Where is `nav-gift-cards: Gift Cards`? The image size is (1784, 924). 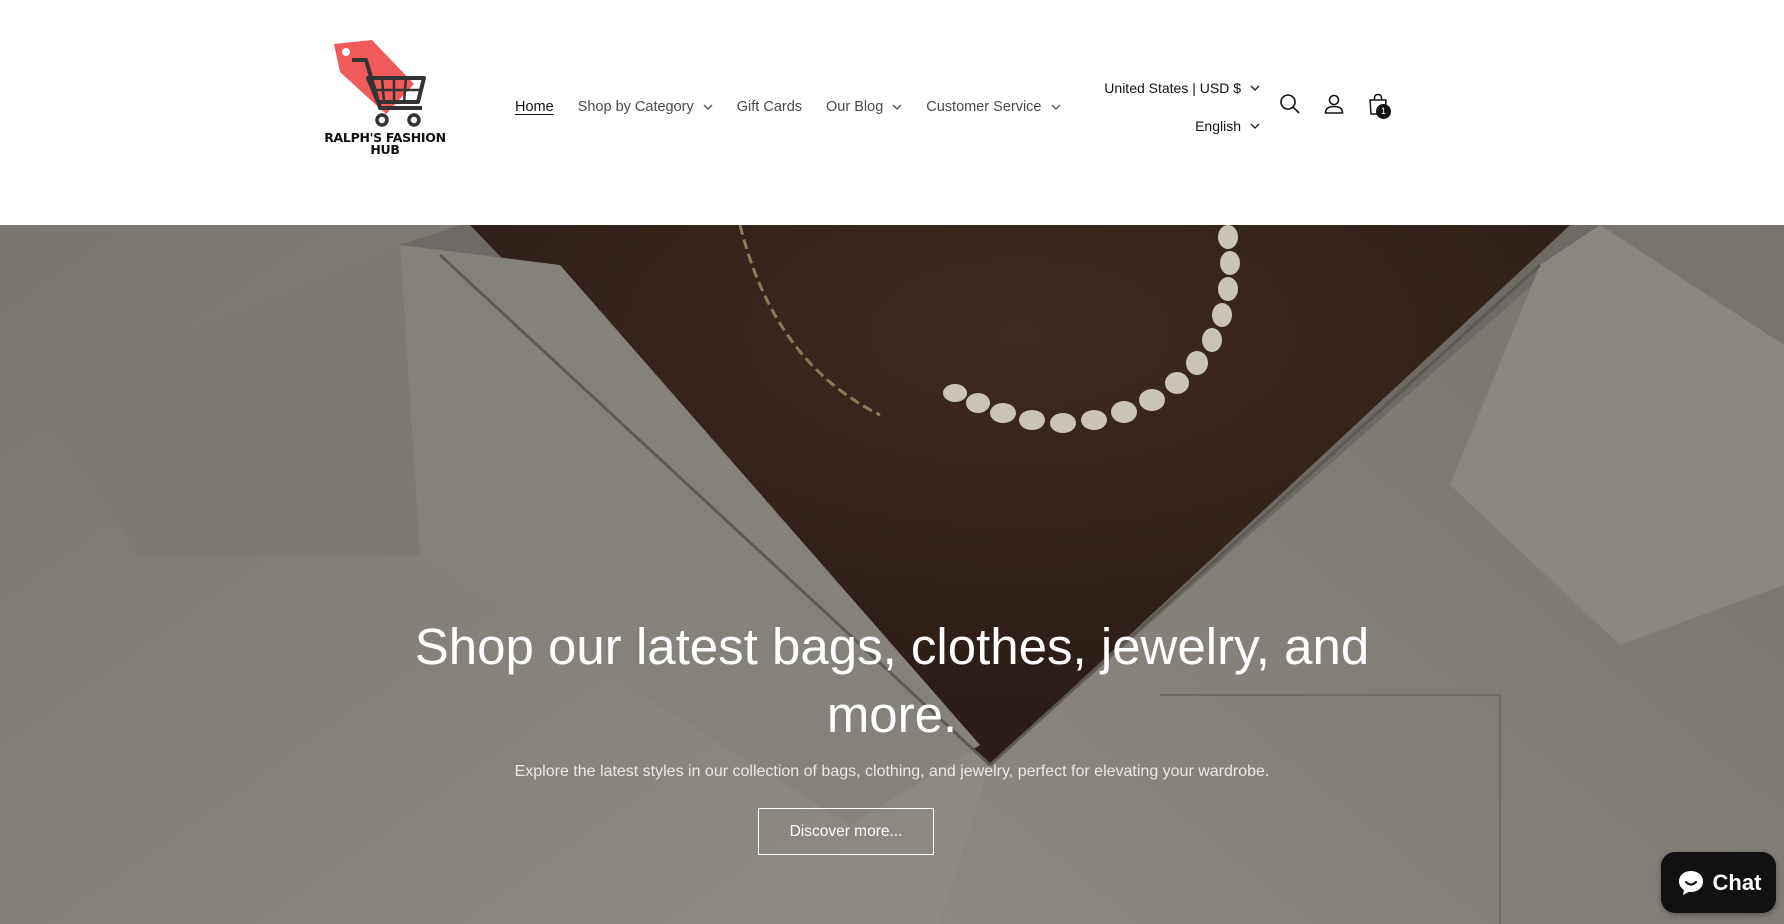
nav-gift-cards: Gift Cards is located at coordinates (769, 107).